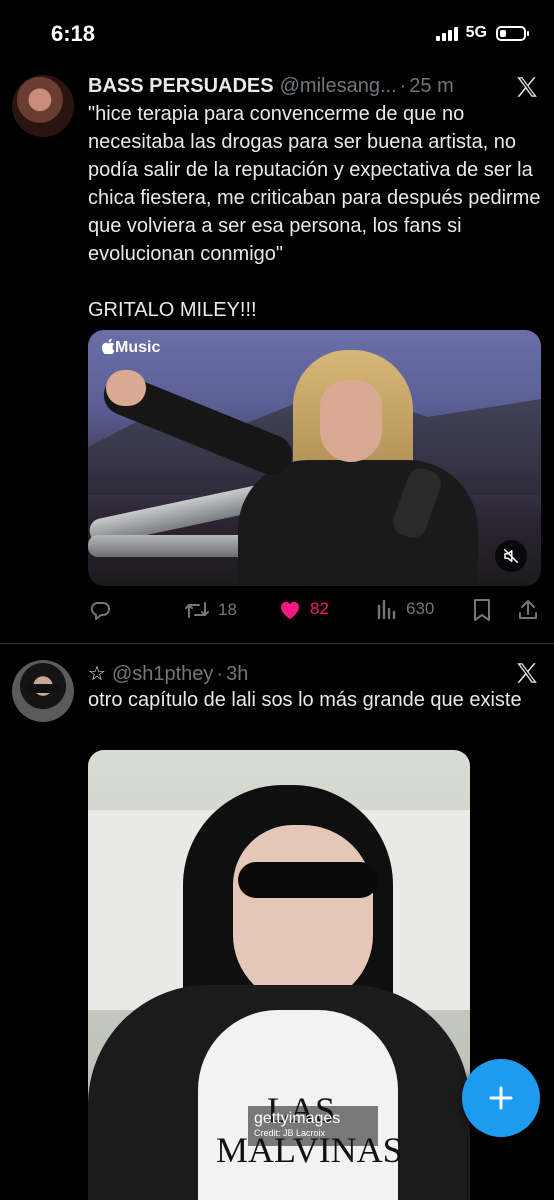 The height and width of the screenshot is (1200, 554). I want to click on compose-button, so click(501, 1098).